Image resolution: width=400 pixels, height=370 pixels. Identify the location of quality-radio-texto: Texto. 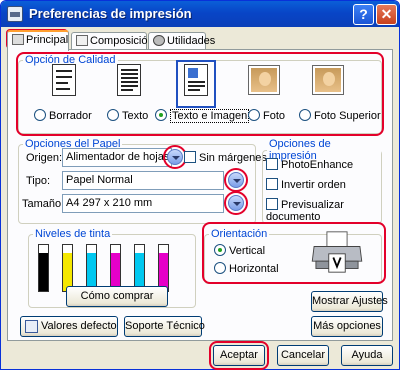
(127, 115).